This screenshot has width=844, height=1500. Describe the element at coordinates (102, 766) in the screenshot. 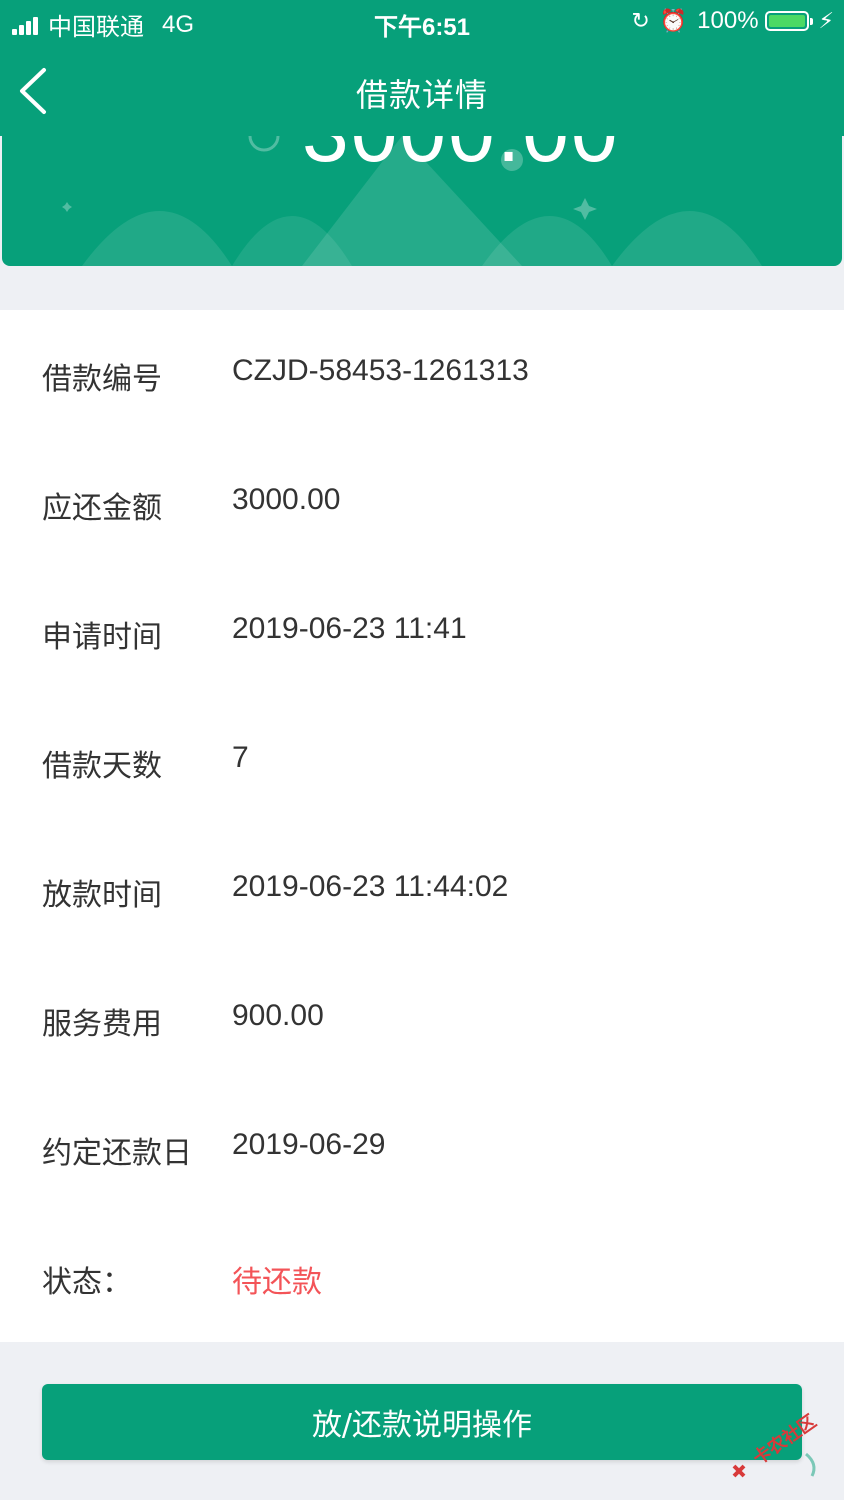

I see `detail-label: 借款天数` at that location.